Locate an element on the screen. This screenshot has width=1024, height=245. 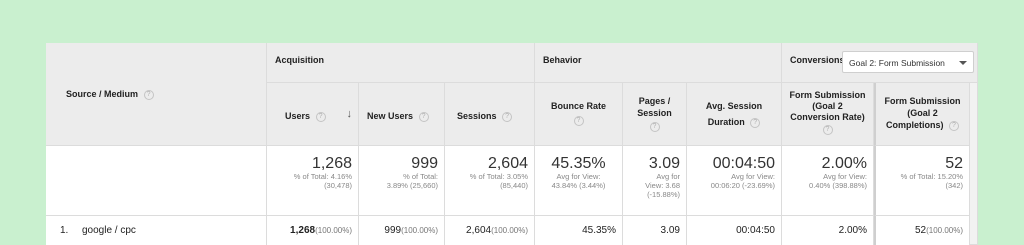
total-users-value: 1,268 is located at coordinates (331, 163).